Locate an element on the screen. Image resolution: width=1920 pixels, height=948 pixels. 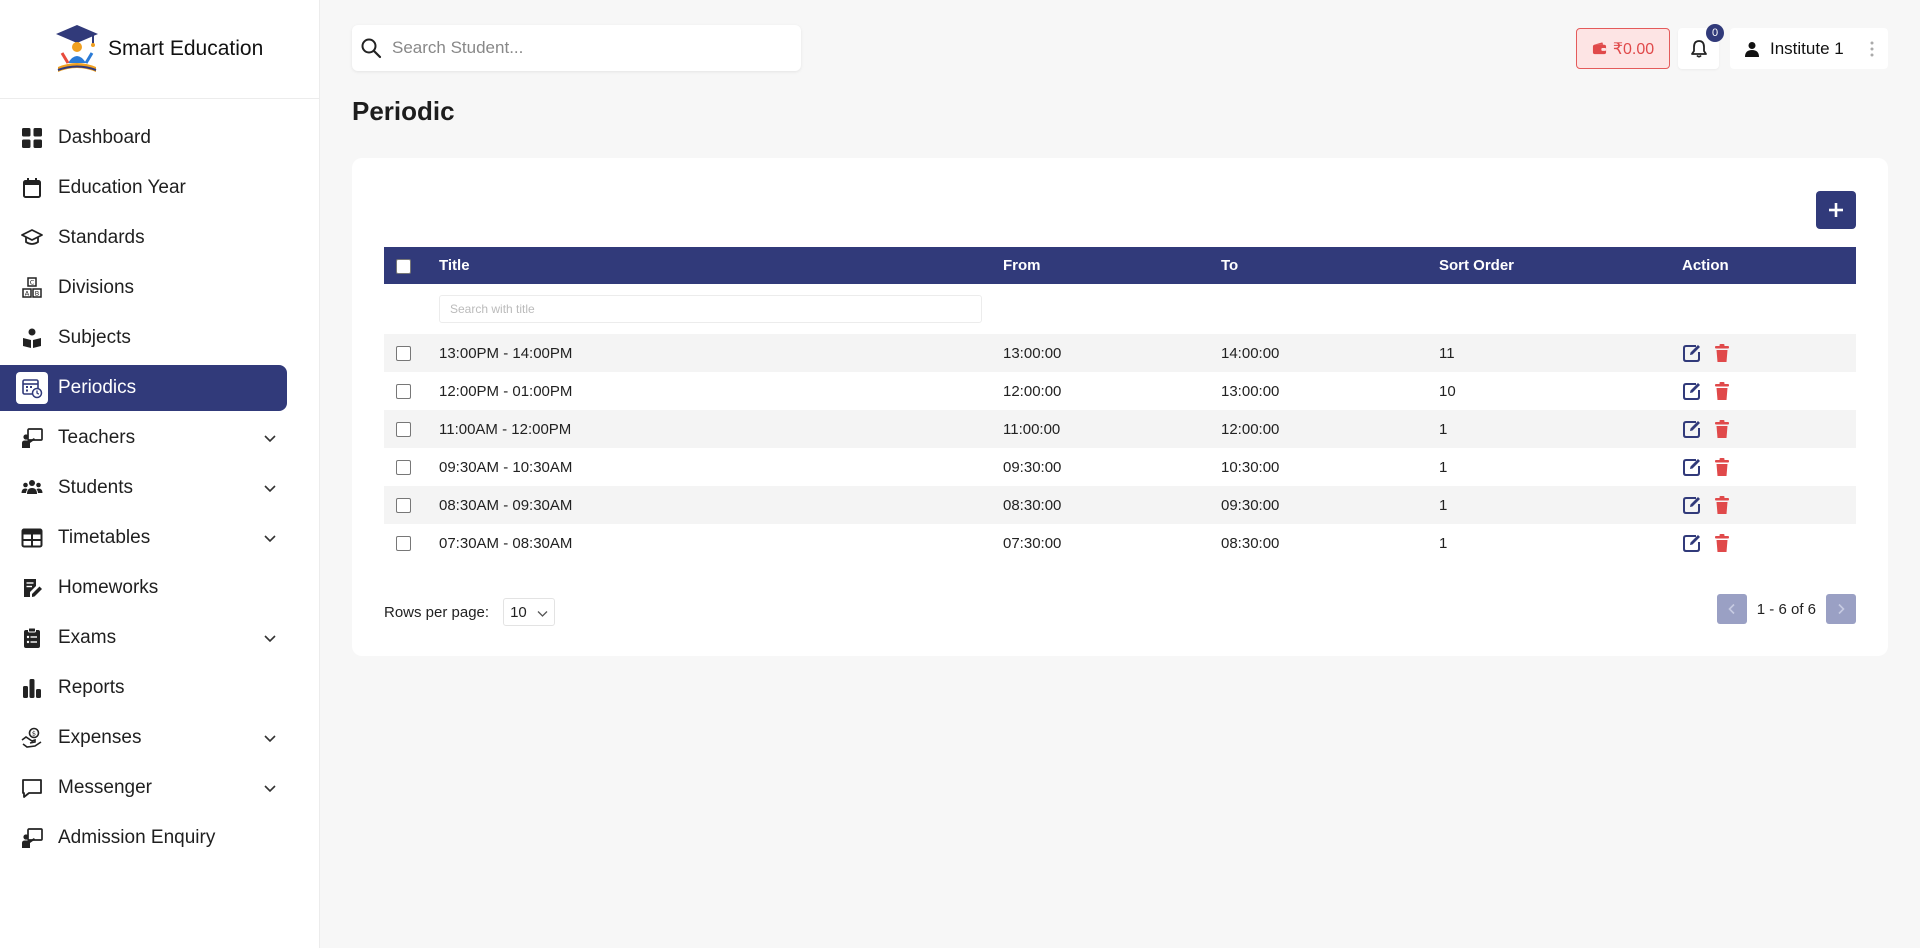
table-header-row: Title From To Sort Order Action is located at coordinates (1120, 265).